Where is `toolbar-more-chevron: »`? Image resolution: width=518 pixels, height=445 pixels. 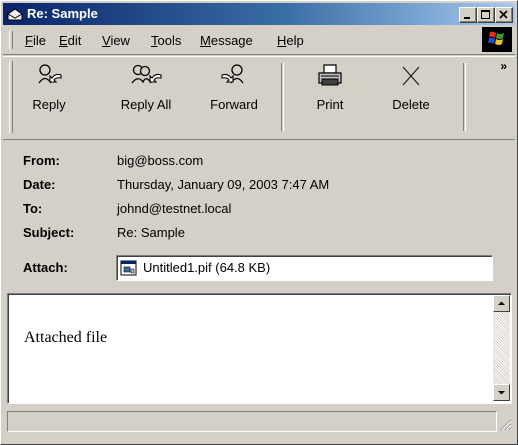 toolbar-more-chevron: » is located at coordinates (503, 66).